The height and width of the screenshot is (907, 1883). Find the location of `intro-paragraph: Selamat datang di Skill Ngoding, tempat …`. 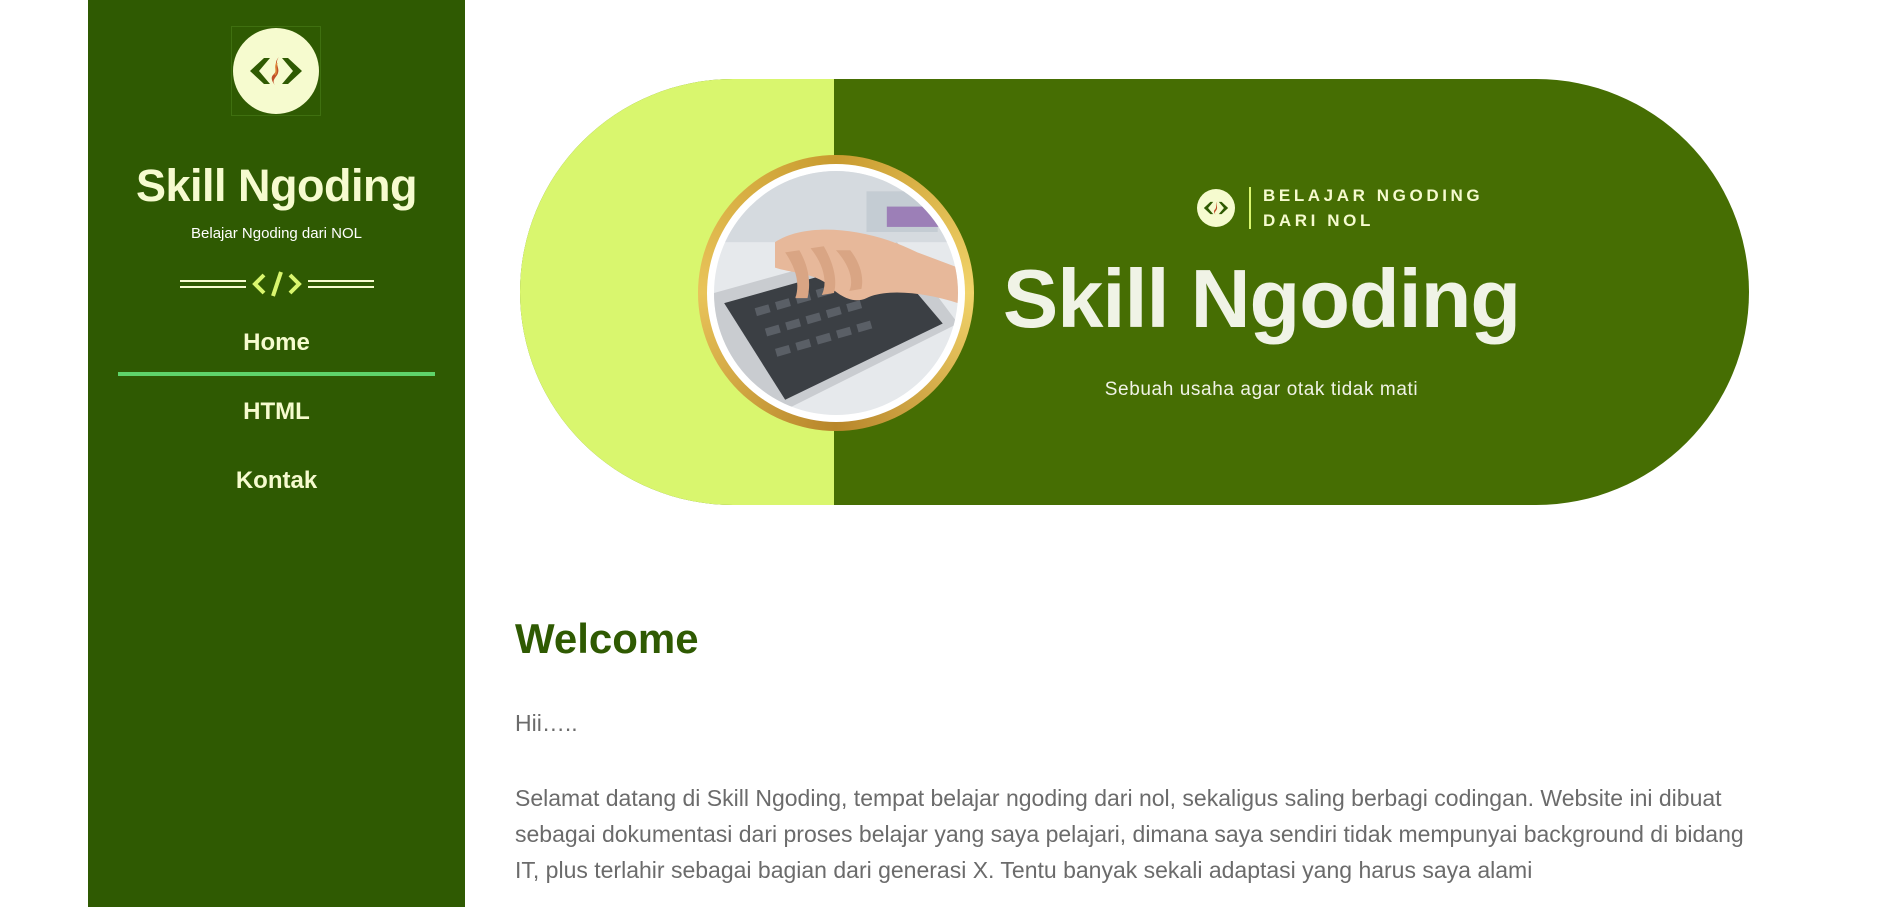

intro-paragraph: Selamat datang di Skill Ngoding, tempat … is located at coordinates (1129, 834).